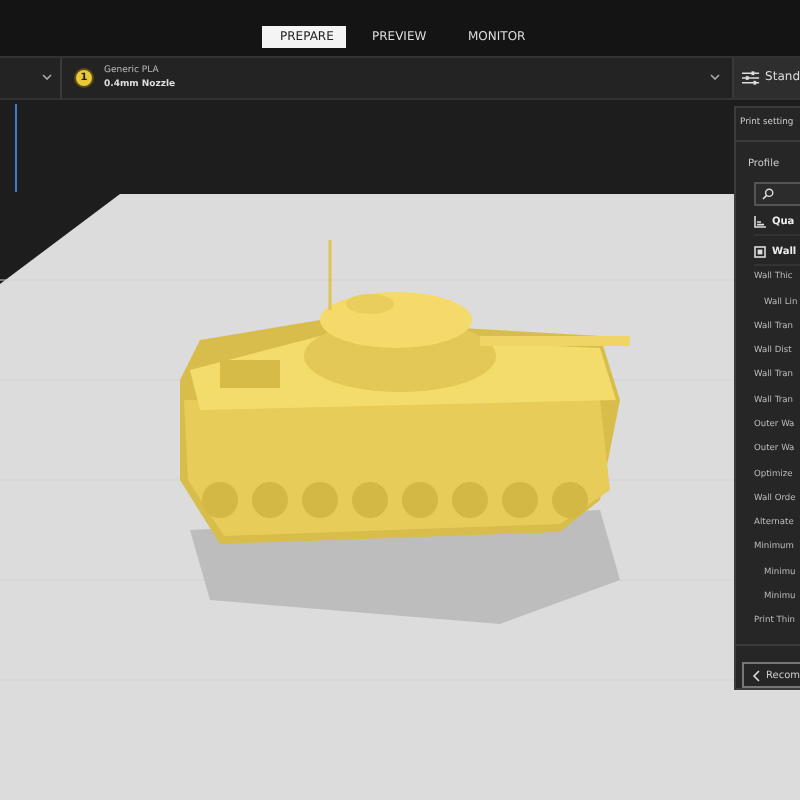 This screenshot has width=800, height=800. What do you see at coordinates (760, 251) in the screenshot?
I see `square-icon` at bounding box center [760, 251].